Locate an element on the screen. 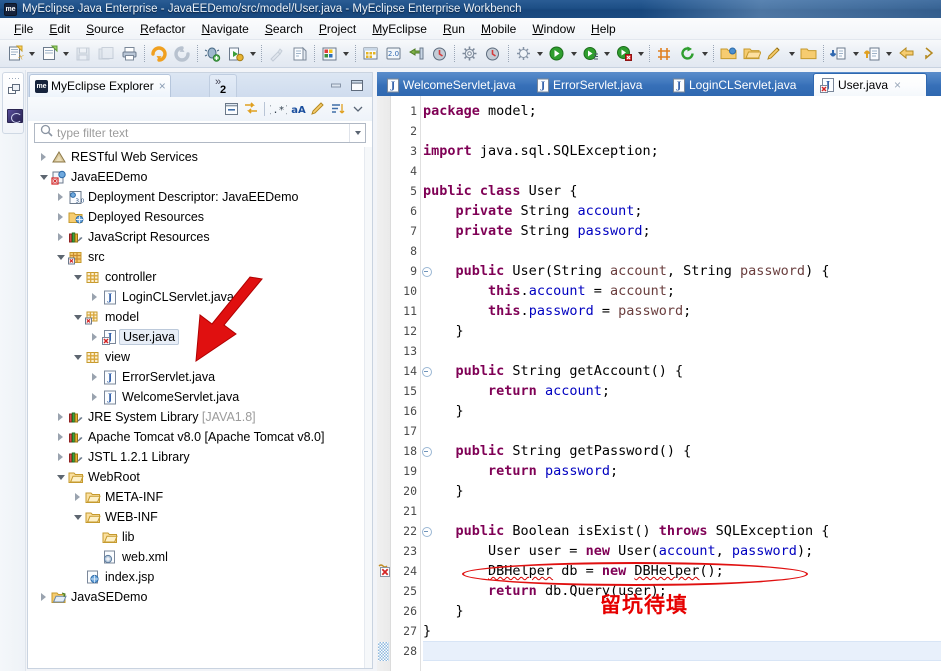 The width and height of the screenshot is (941, 671). tree-item-view: view is located at coordinates (197, 357).